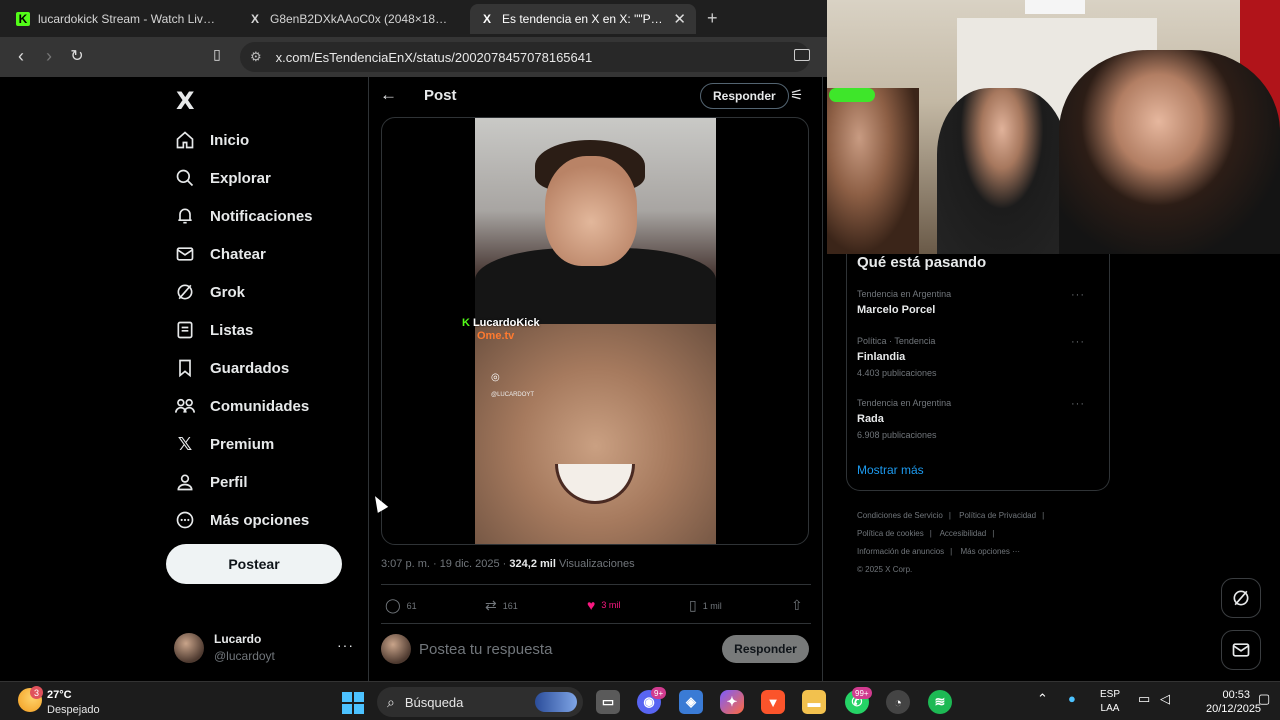  What do you see at coordinates (238, 639) in the screenshot?
I see `account-name: Lucardo` at bounding box center [238, 639].